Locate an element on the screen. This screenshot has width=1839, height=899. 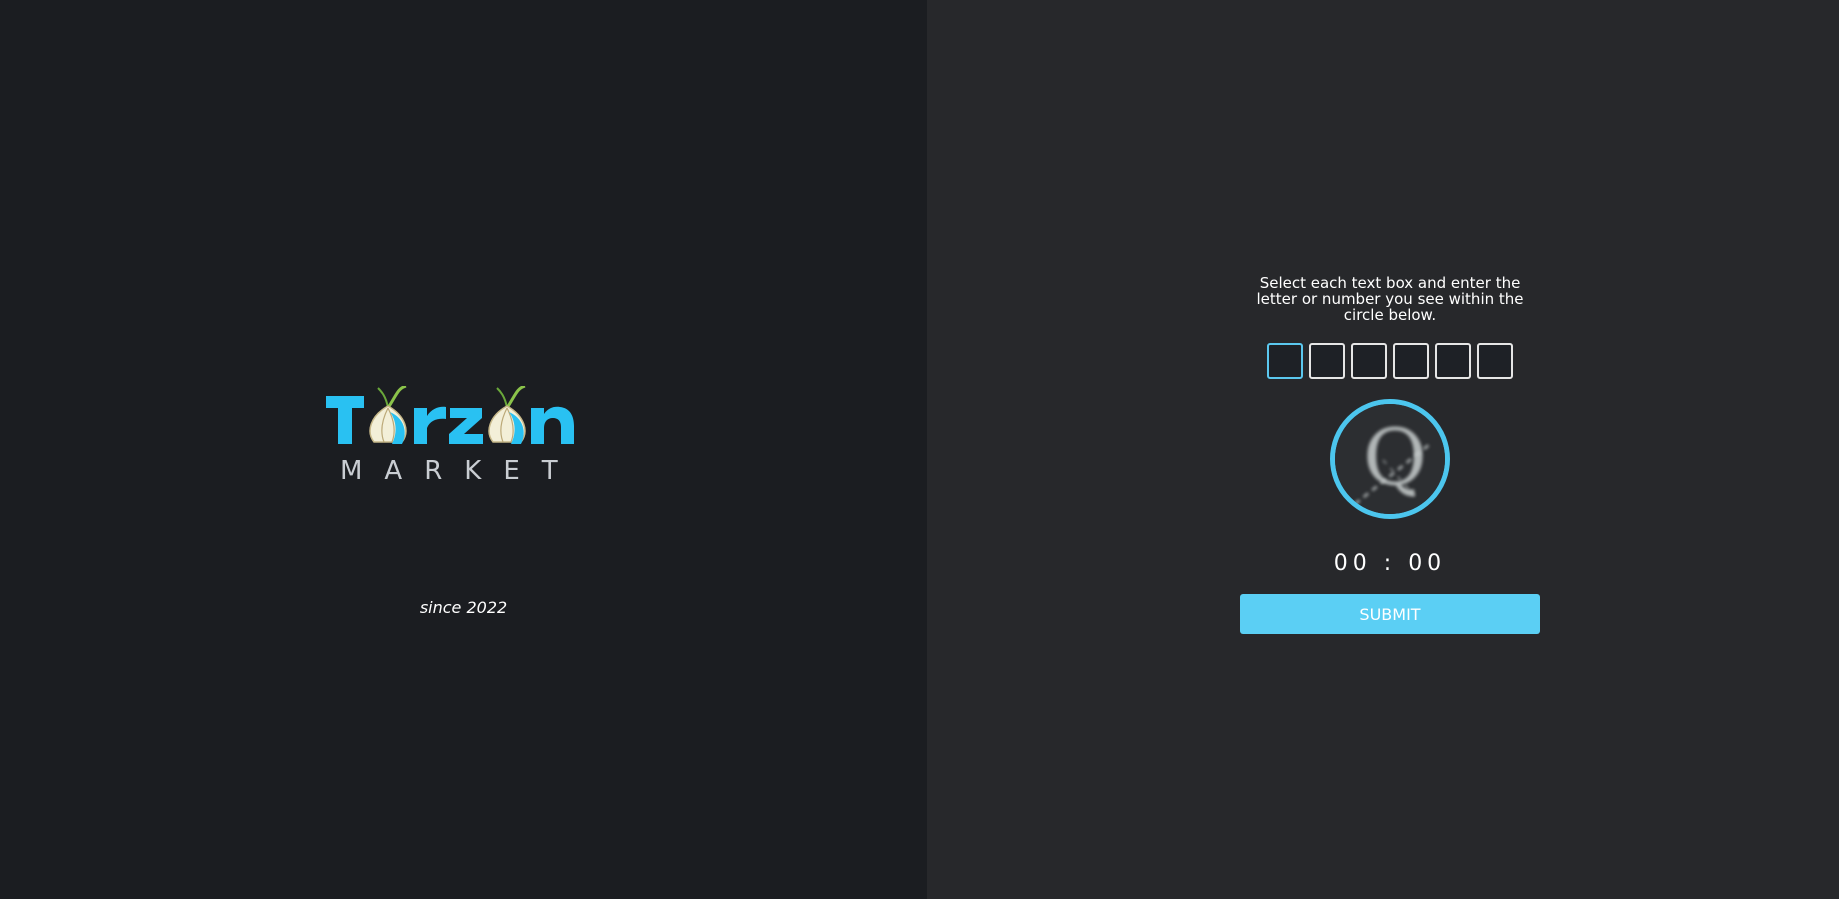
submit-button: SUBMIT is located at coordinates (1390, 614).